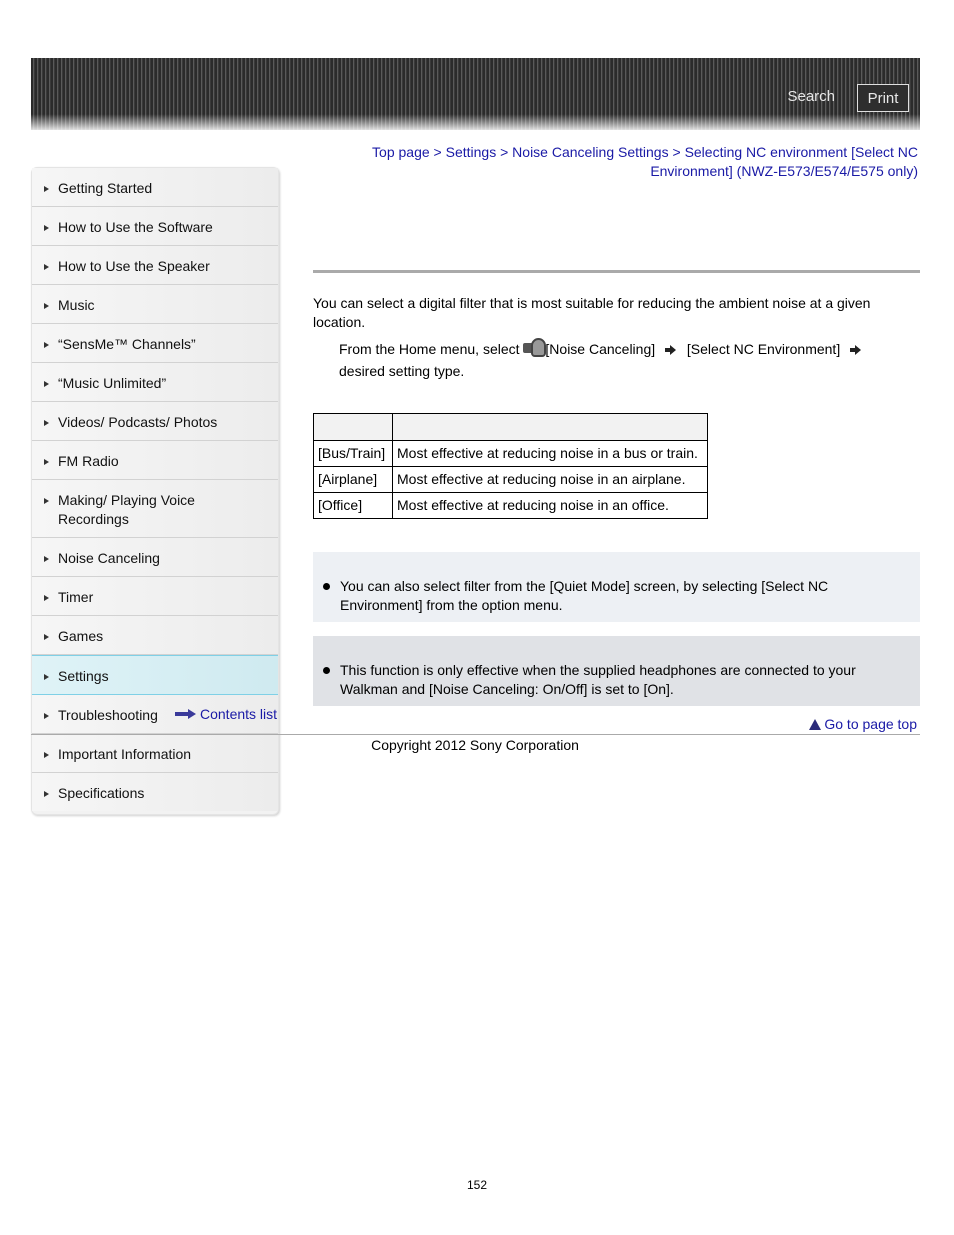 This screenshot has height=1235, width=954. Describe the element at coordinates (616, 271) in the screenshot. I see `title-divider` at that location.